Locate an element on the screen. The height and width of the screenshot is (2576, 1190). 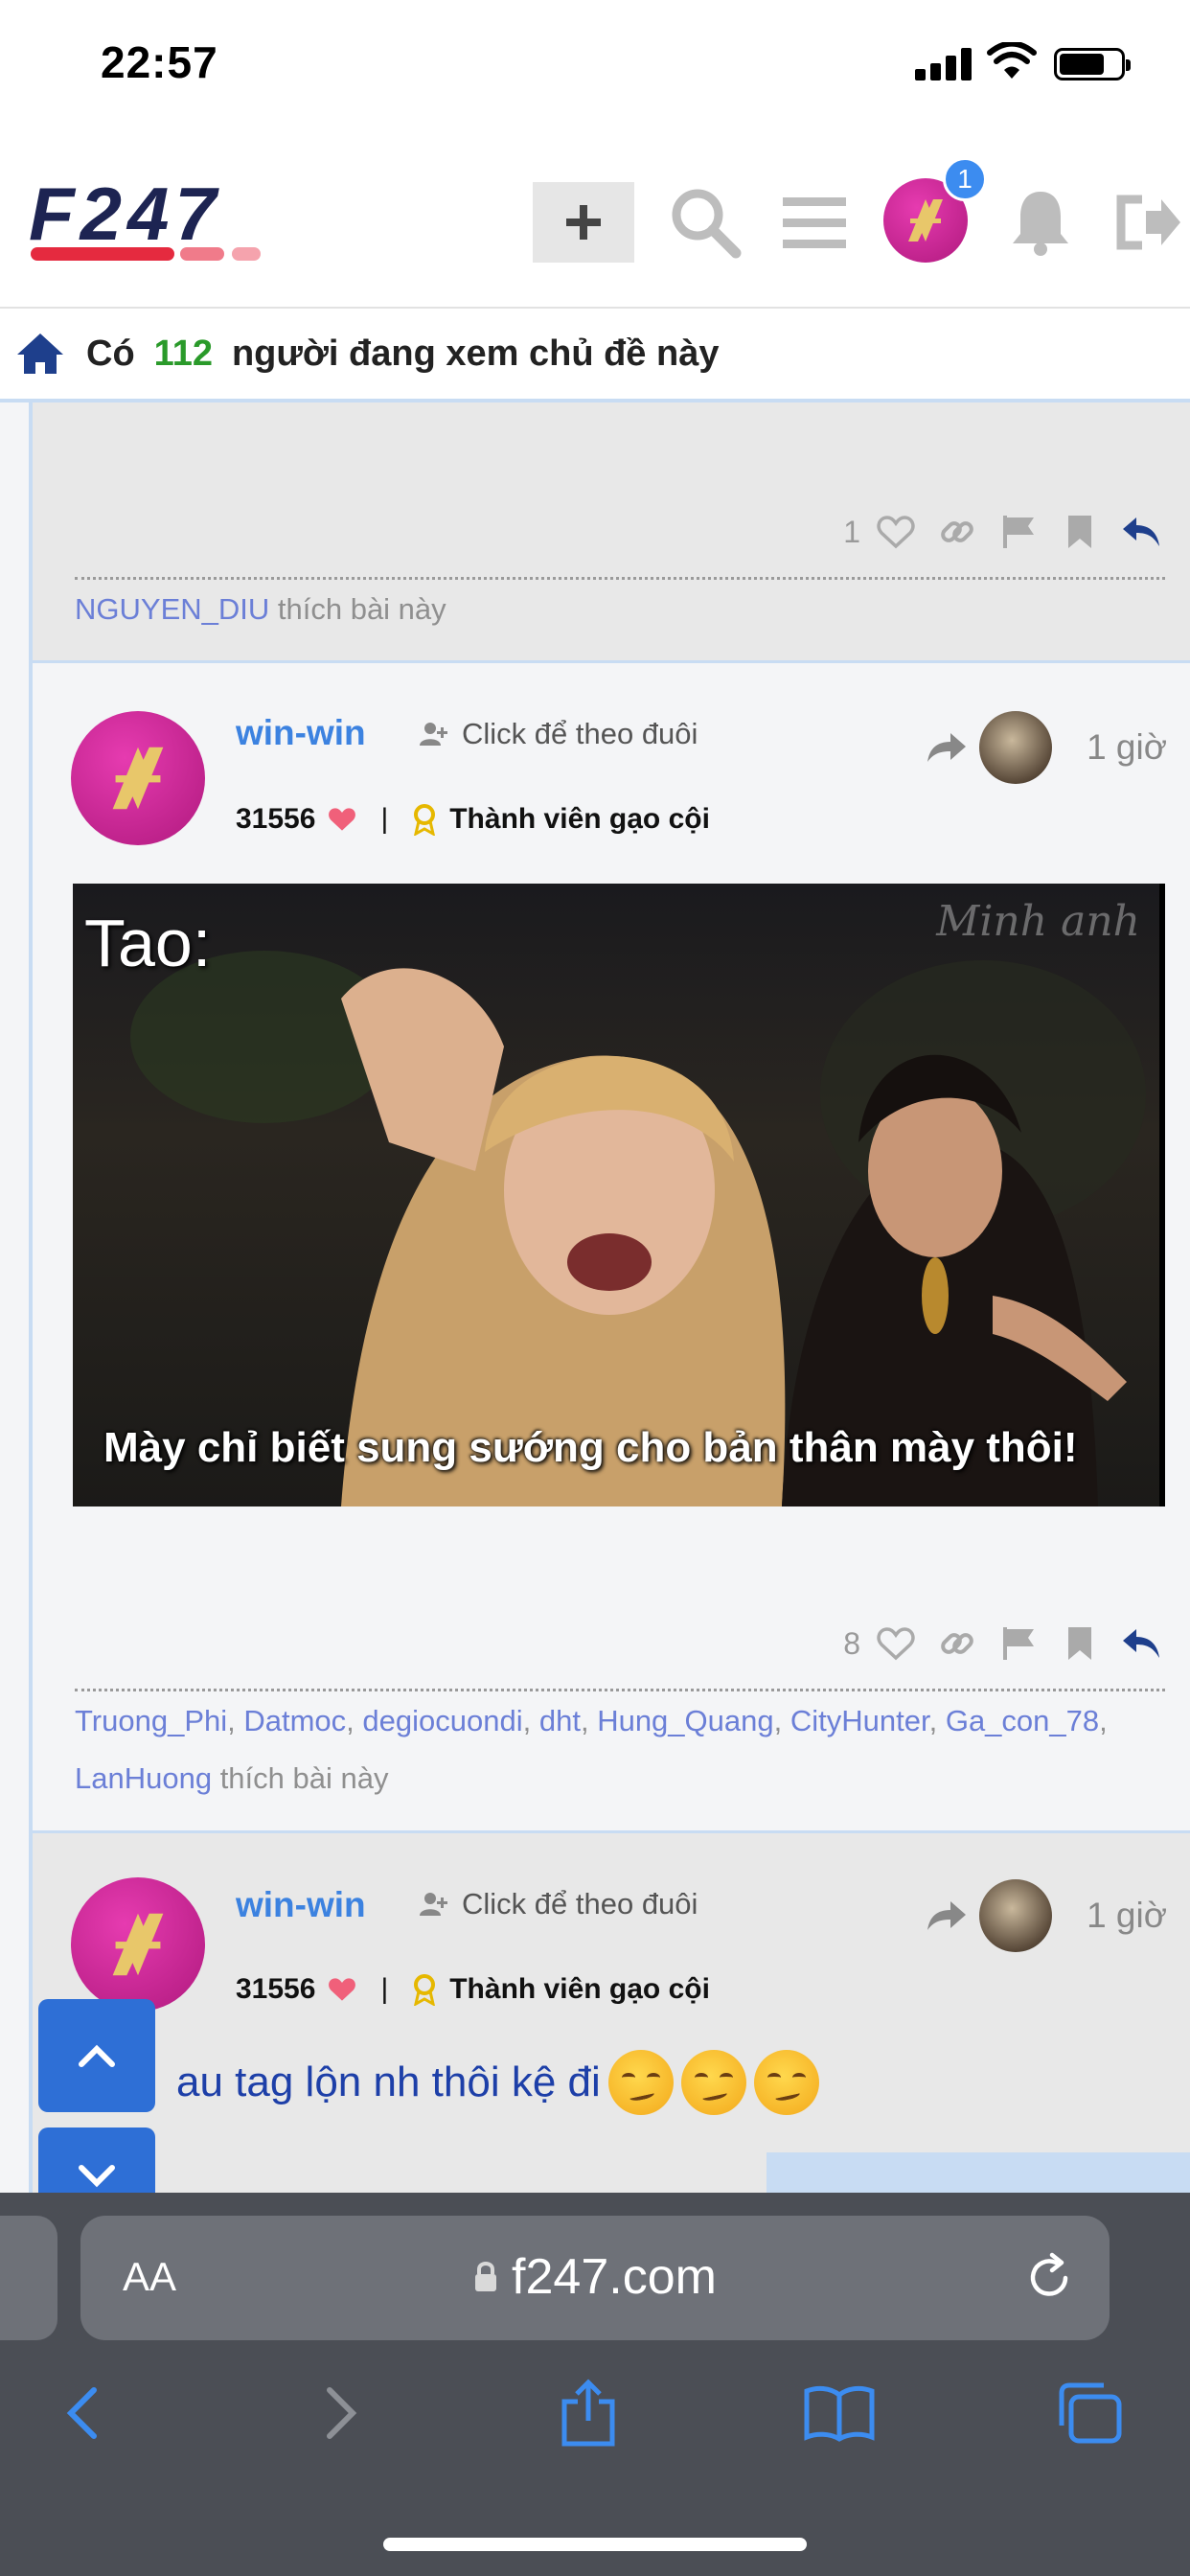
f247-logo: F247 is located at coordinates (182, 223).